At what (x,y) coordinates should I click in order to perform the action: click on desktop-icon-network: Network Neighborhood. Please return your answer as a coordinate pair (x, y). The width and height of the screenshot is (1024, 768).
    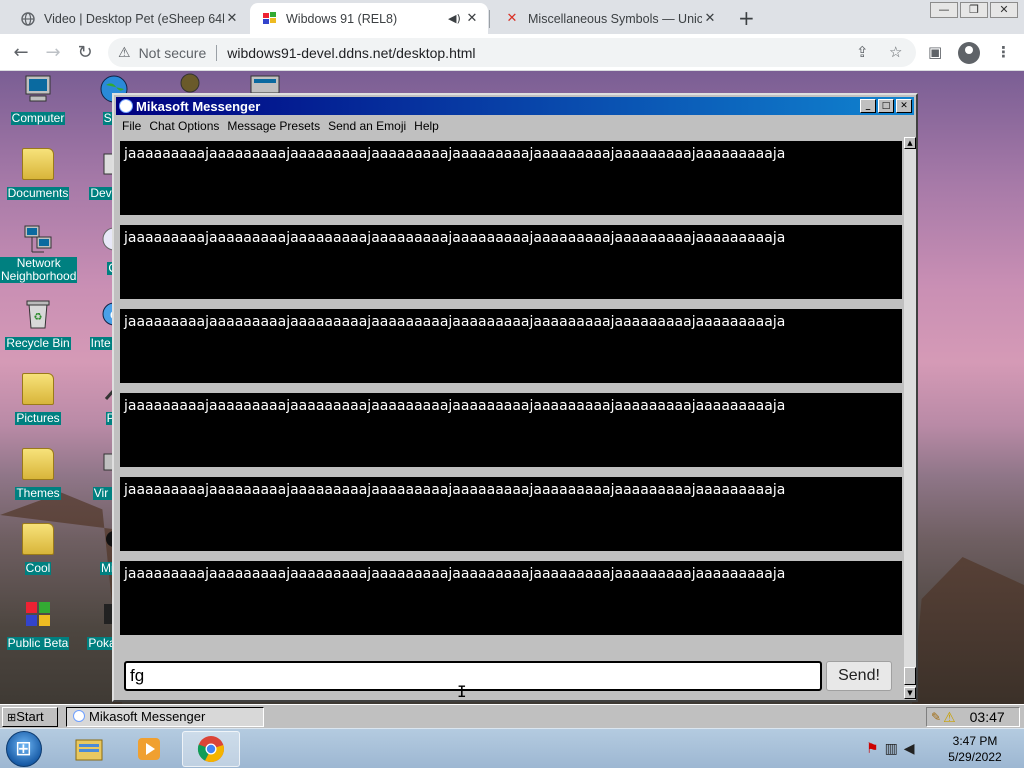
    Looking at the image, I should click on (39, 253).